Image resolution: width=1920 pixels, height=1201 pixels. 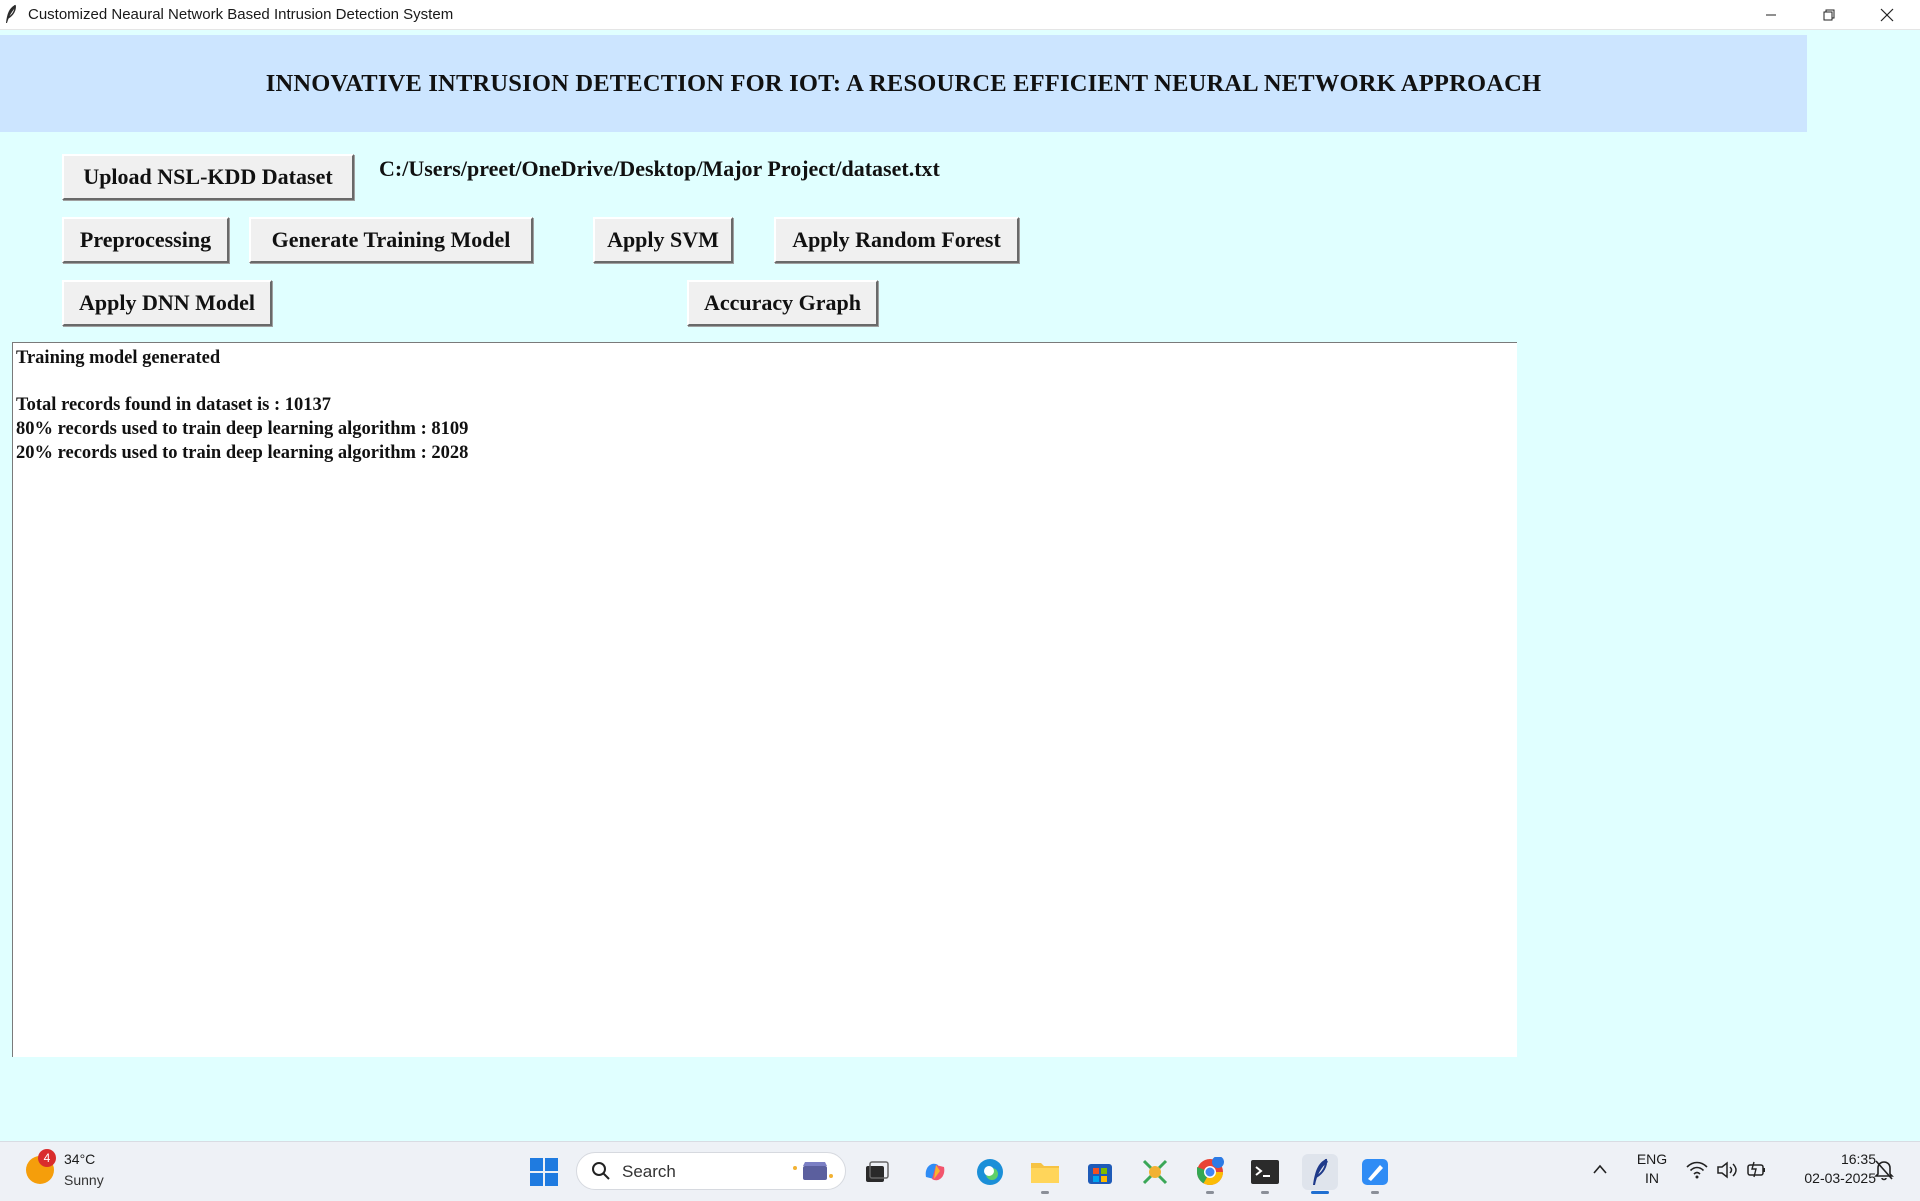 I want to click on weather-temperature: 34°C, so click(x=80, y=1159).